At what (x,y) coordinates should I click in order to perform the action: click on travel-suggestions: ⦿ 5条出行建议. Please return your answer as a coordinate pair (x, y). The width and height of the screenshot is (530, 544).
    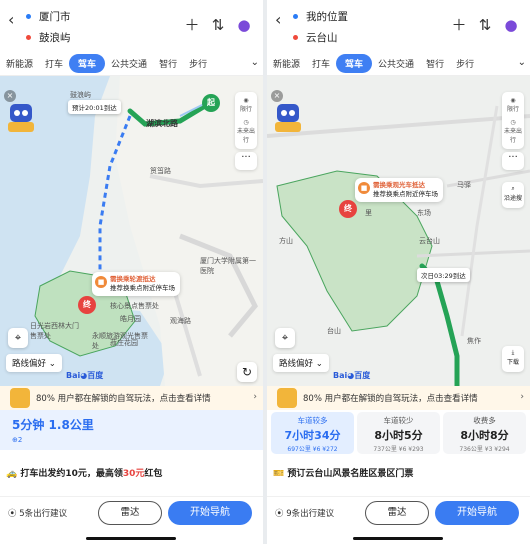
    Looking at the image, I should click on (37, 513).